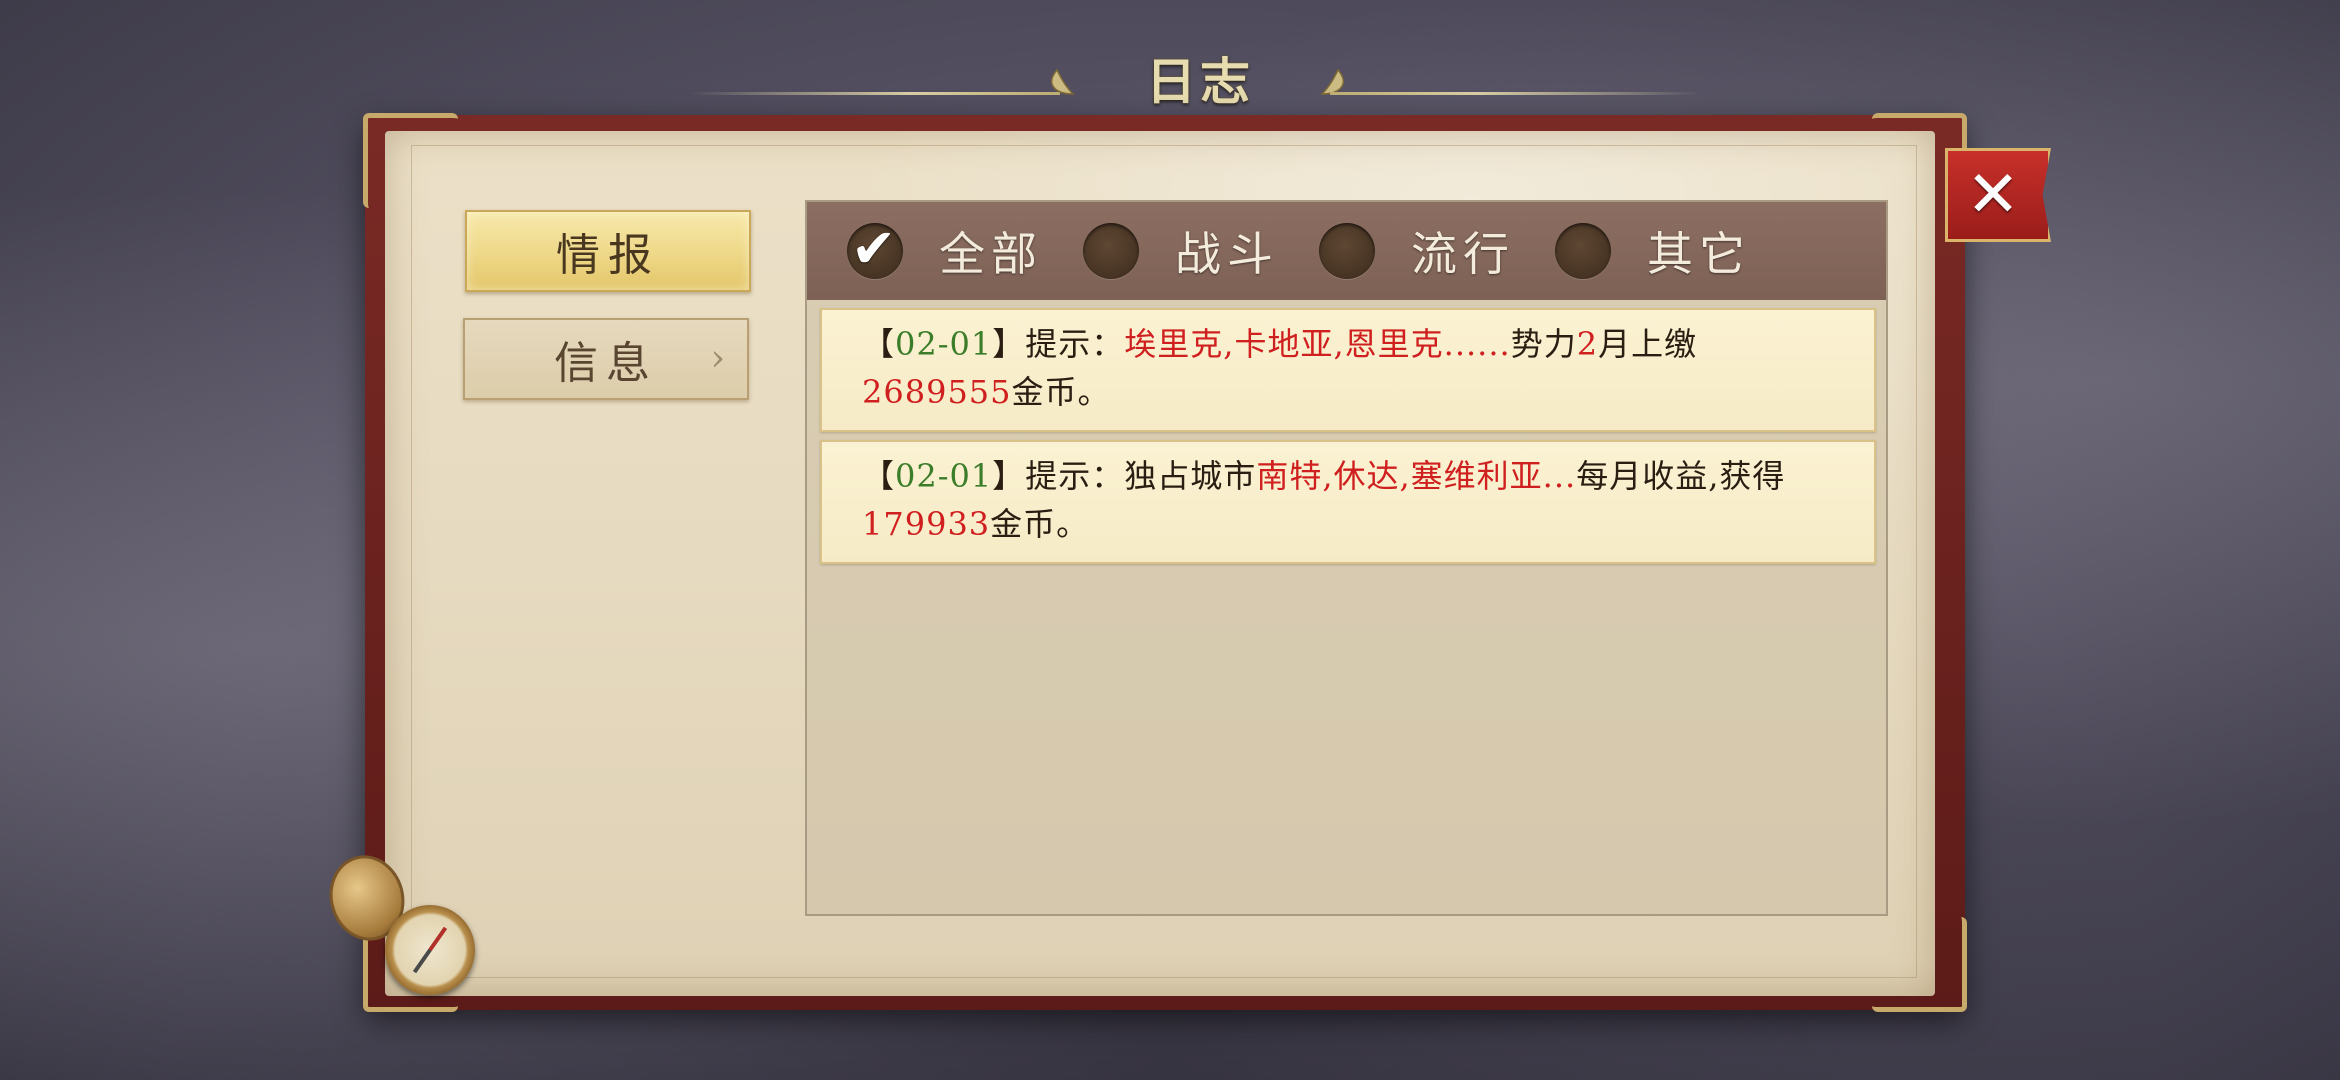  I want to click on log-amount: 179933, so click(926, 524).